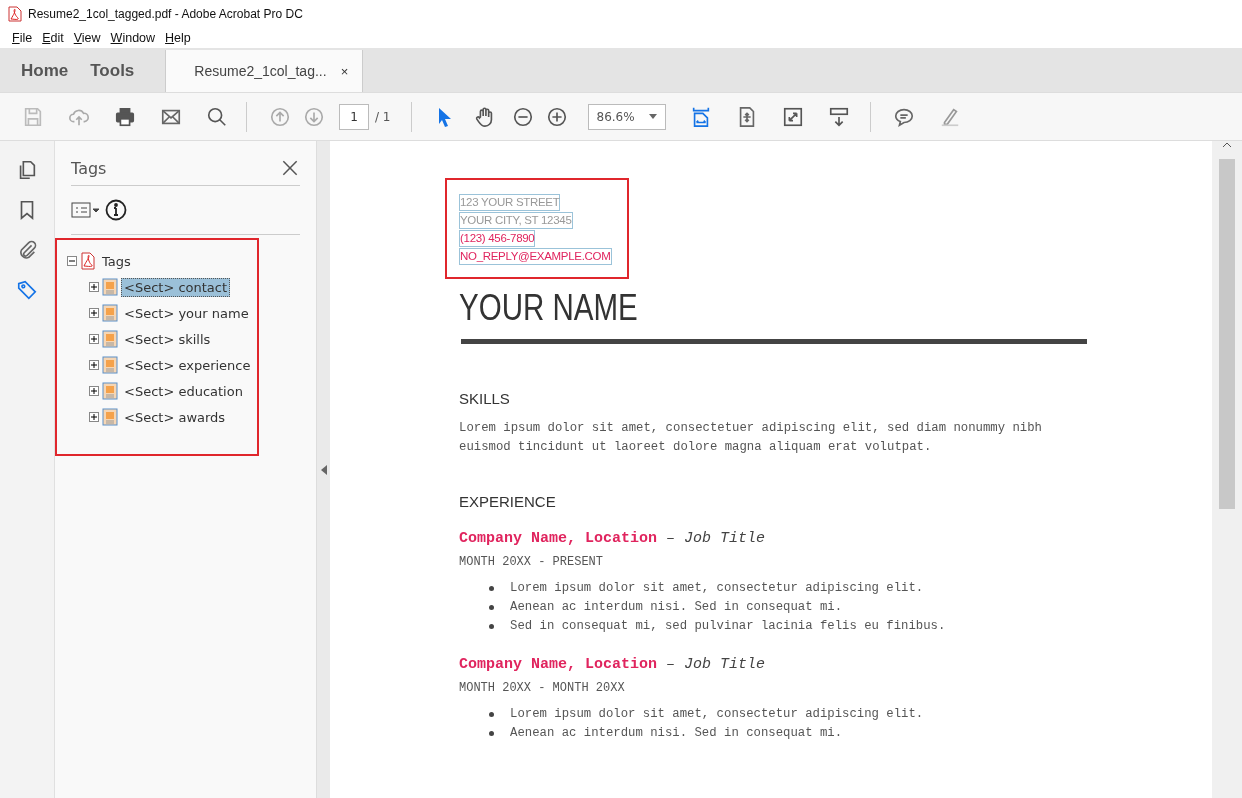 The width and height of the screenshot is (1242, 798). Describe the element at coordinates (176, 287) in the screenshot. I see `tree-item: <Sect> contact` at that location.